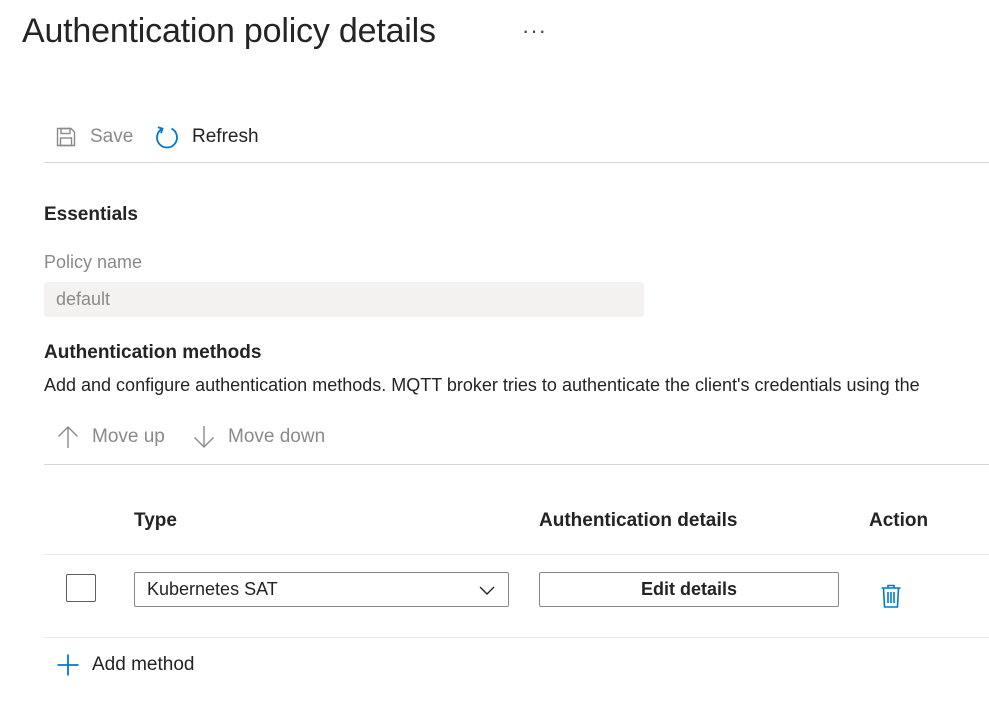  What do you see at coordinates (128, 436) in the screenshot?
I see `move-up-label: Move up` at bounding box center [128, 436].